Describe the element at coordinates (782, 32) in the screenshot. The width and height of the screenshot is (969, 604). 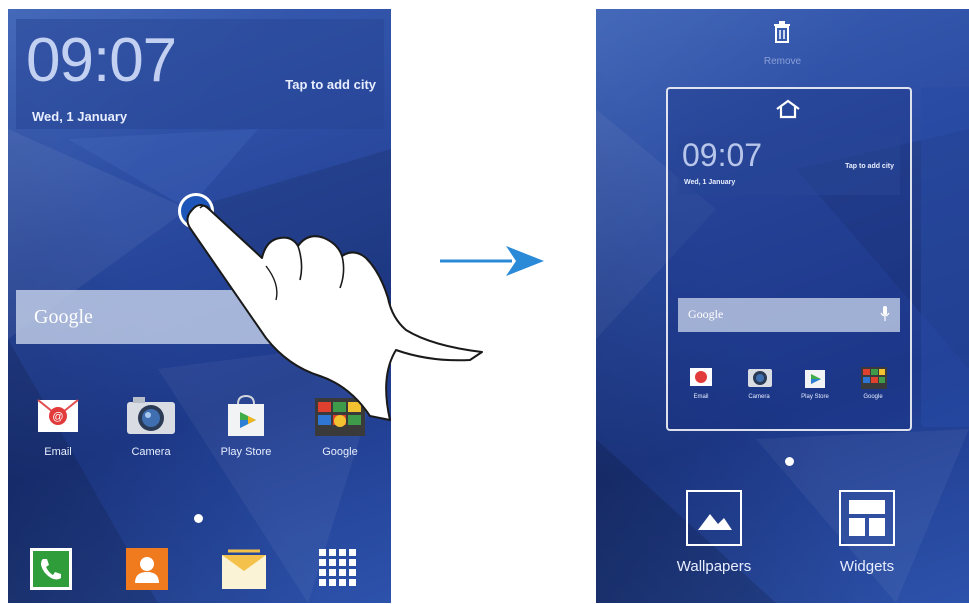
I see `trash-icon` at that location.